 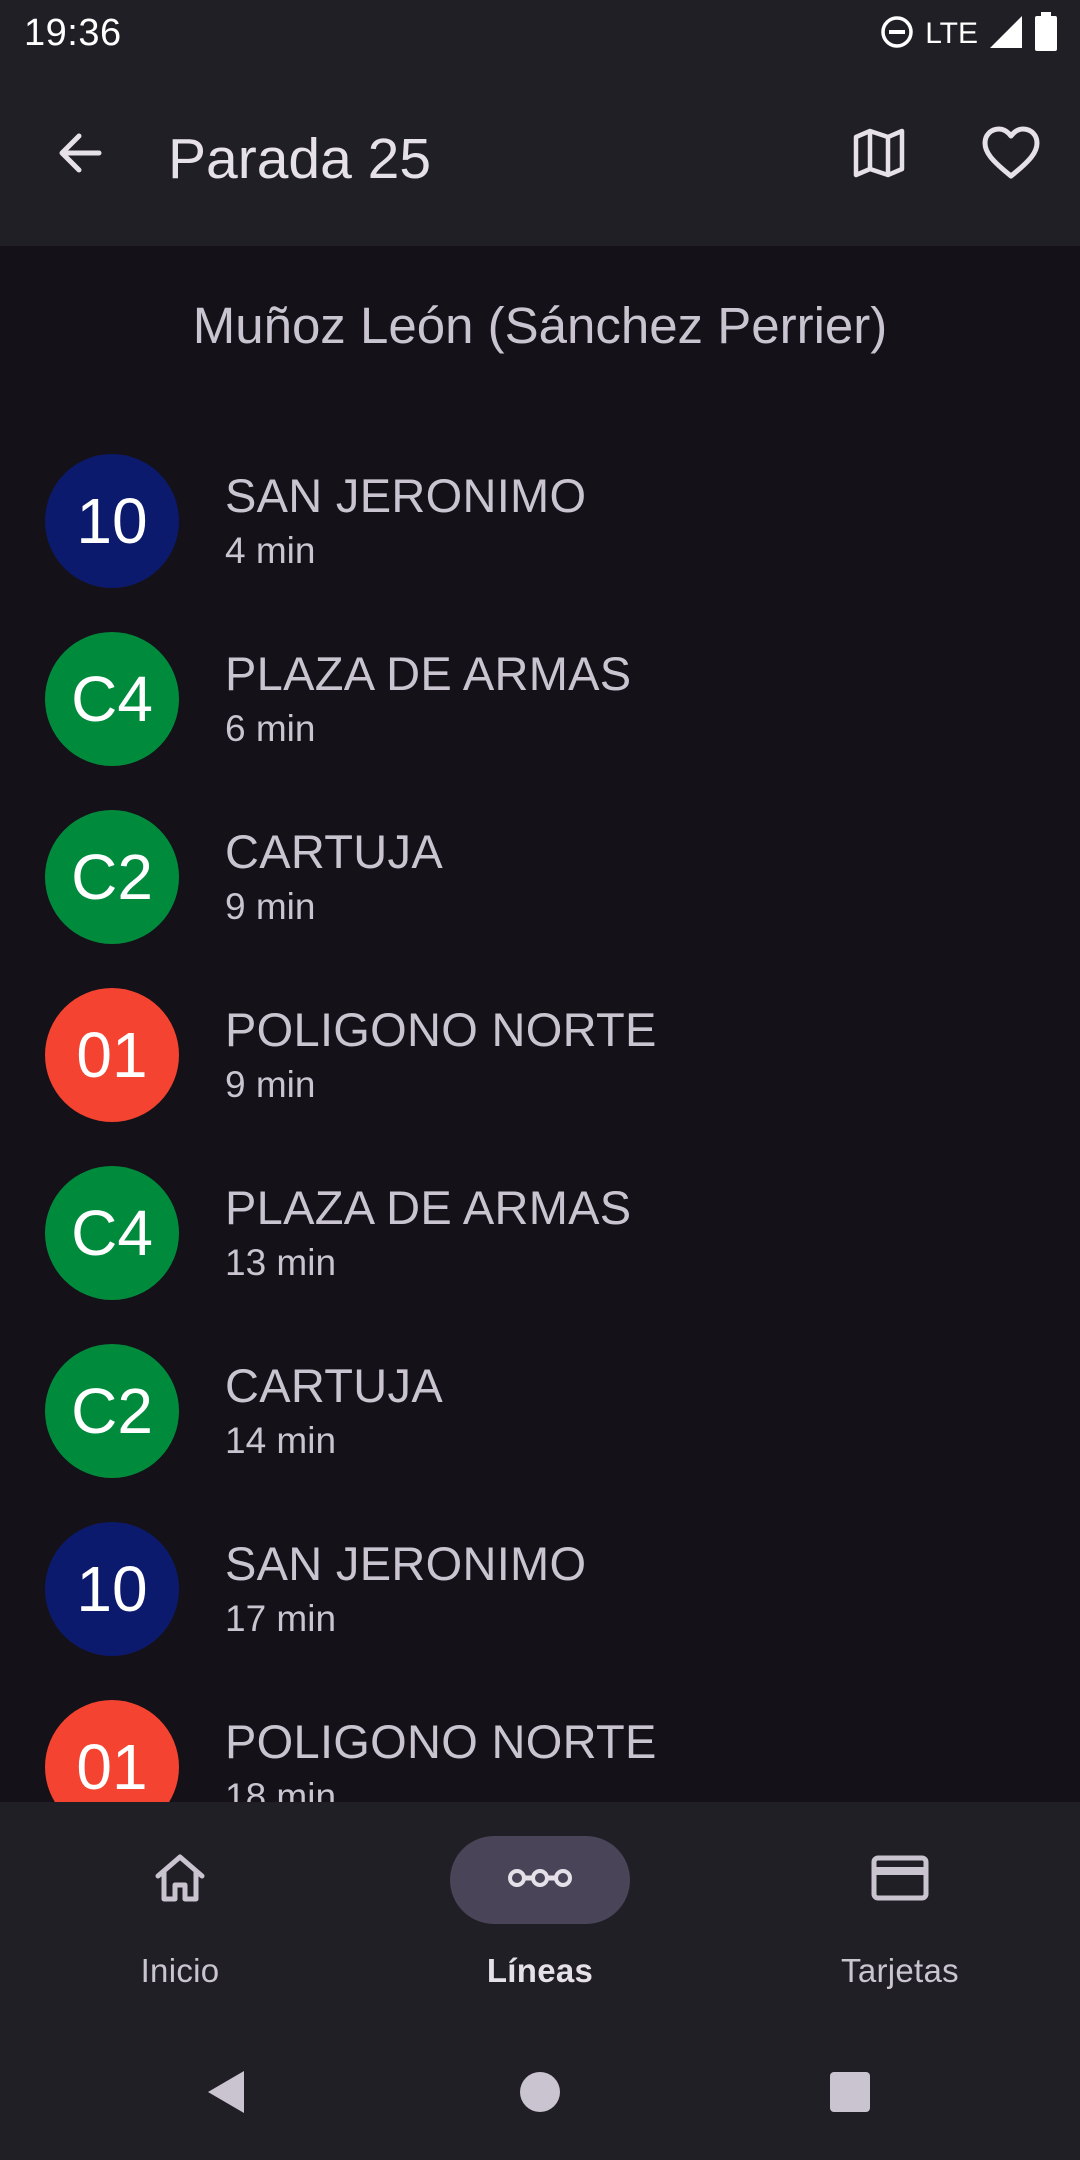 What do you see at coordinates (540, 1433) in the screenshot?
I see `arrival-row: C2 CARTUJA 14 min` at bounding box center [540, 1433].